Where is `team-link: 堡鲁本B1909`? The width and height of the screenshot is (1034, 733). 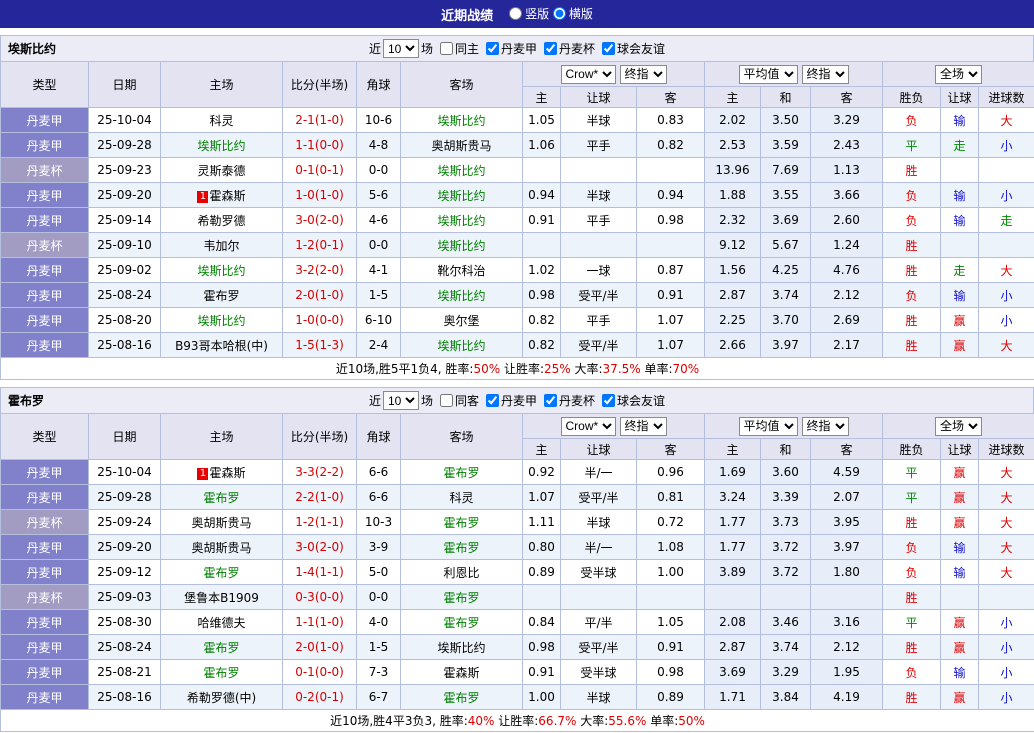
team-link: 堡鲁本B1909 is located at coordinates (221, 598).